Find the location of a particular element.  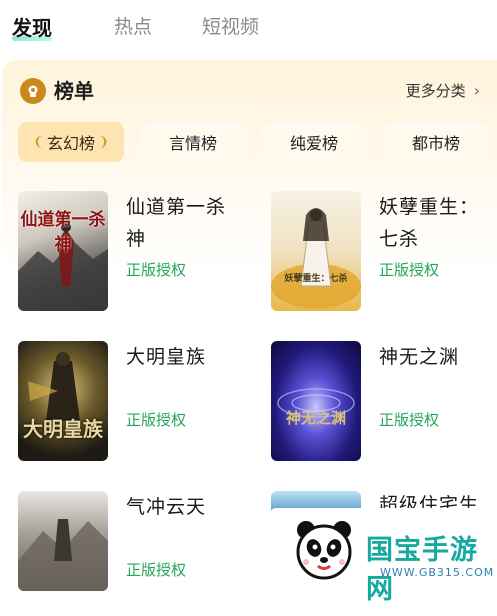

chip-yanqing: 言情榜 is located at coordinates (193, 142).